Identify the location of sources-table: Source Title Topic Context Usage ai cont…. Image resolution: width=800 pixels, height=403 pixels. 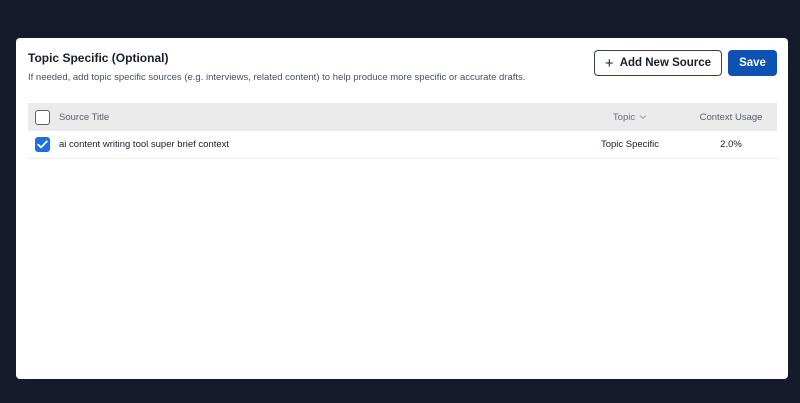
(402, 131).